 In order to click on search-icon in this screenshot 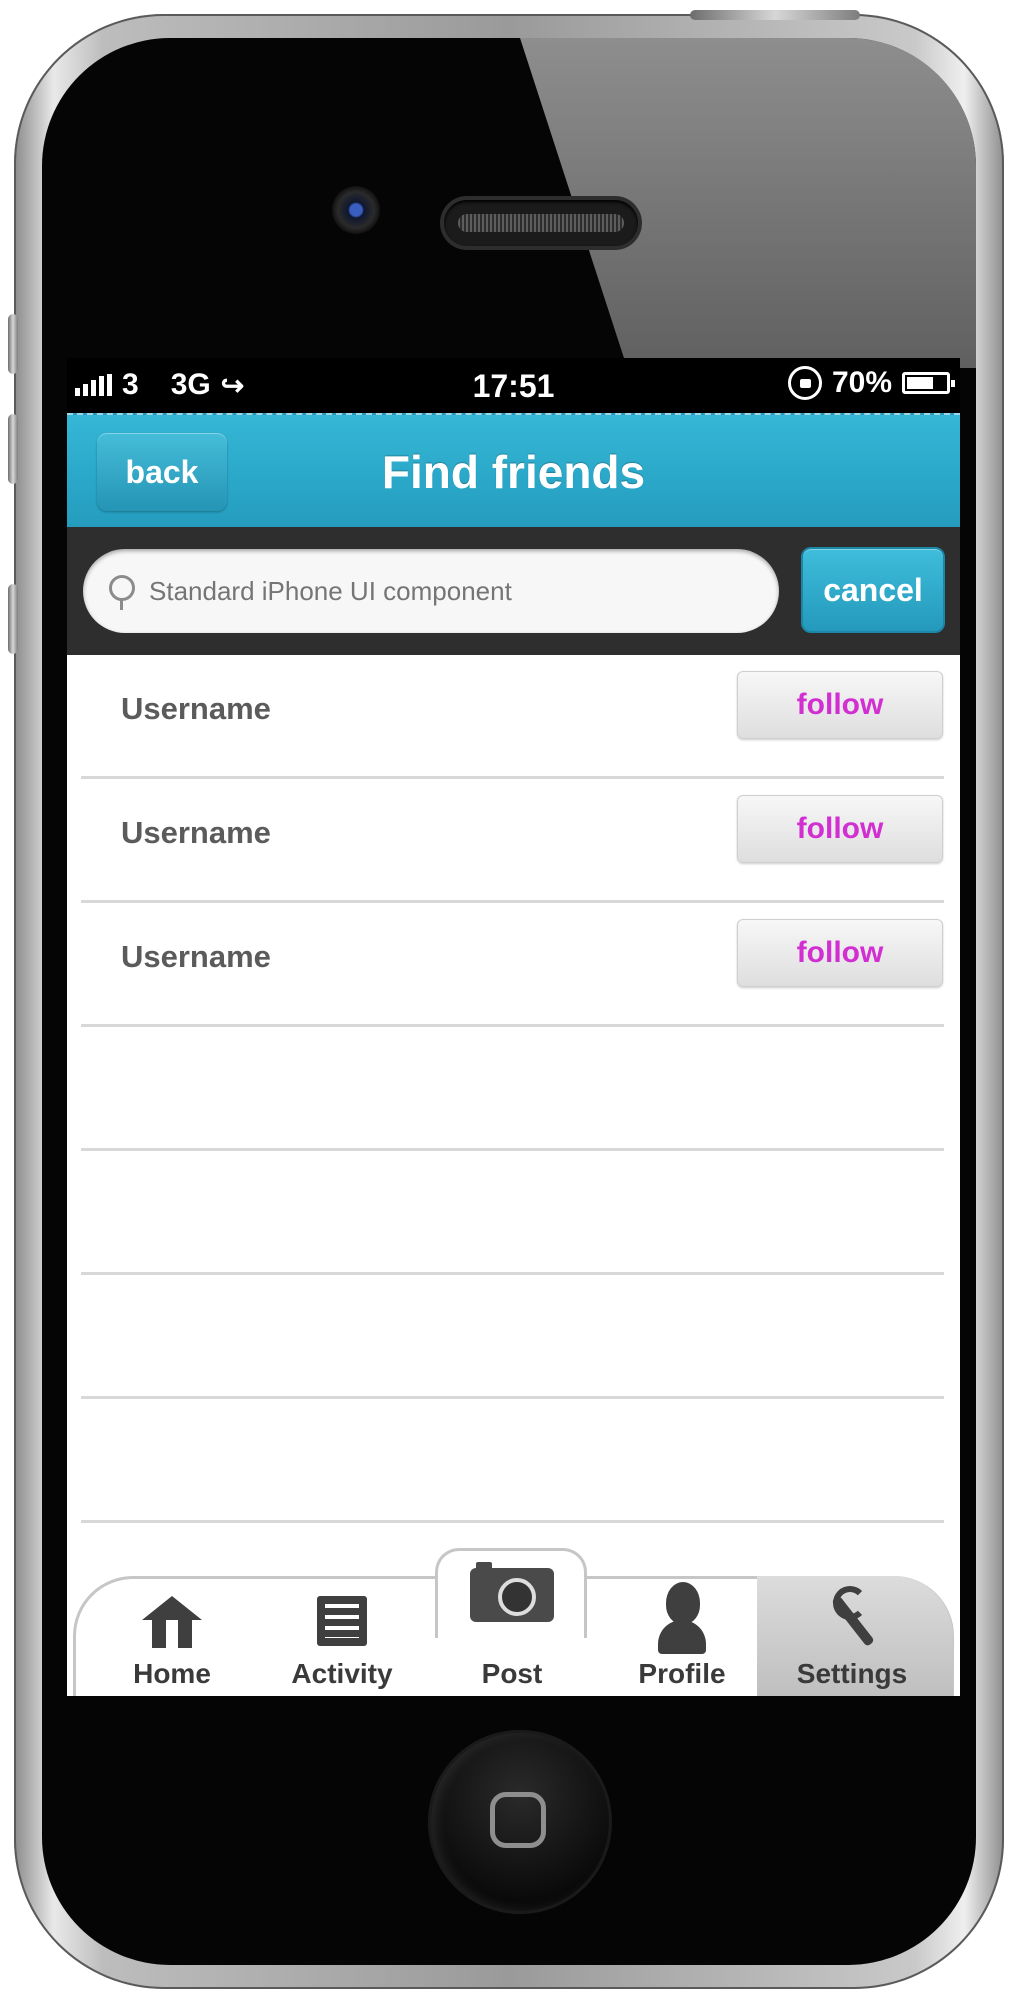, I will do `click(122, 592)`.